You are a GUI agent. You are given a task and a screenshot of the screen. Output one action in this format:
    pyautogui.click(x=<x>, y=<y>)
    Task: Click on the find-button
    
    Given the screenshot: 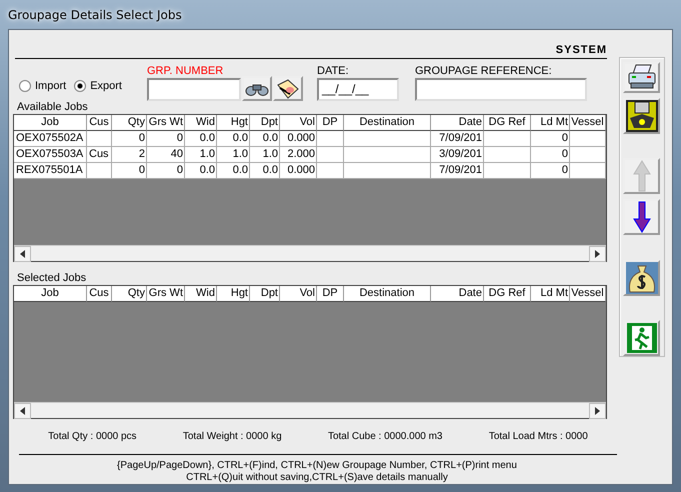 What is the action you would take?
    pyautogui.click(x=257, y=88)
    